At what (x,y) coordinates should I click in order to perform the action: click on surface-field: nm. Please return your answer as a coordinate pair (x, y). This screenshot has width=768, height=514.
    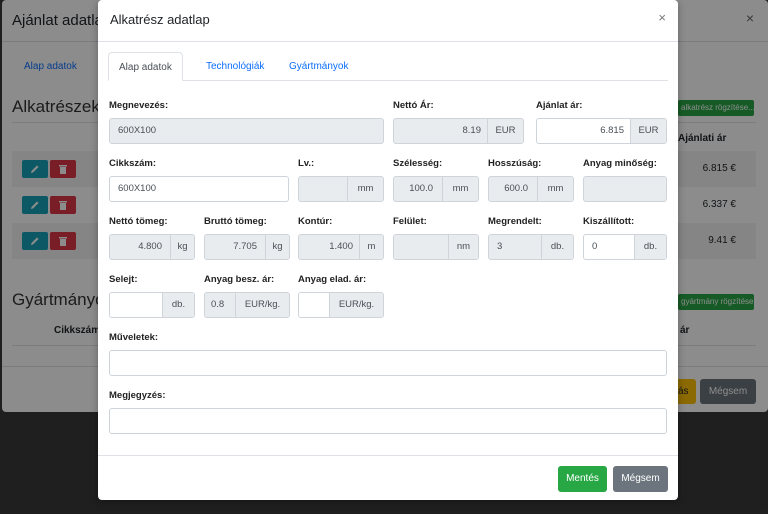
    Looking at the image, I should click on (436, 247).